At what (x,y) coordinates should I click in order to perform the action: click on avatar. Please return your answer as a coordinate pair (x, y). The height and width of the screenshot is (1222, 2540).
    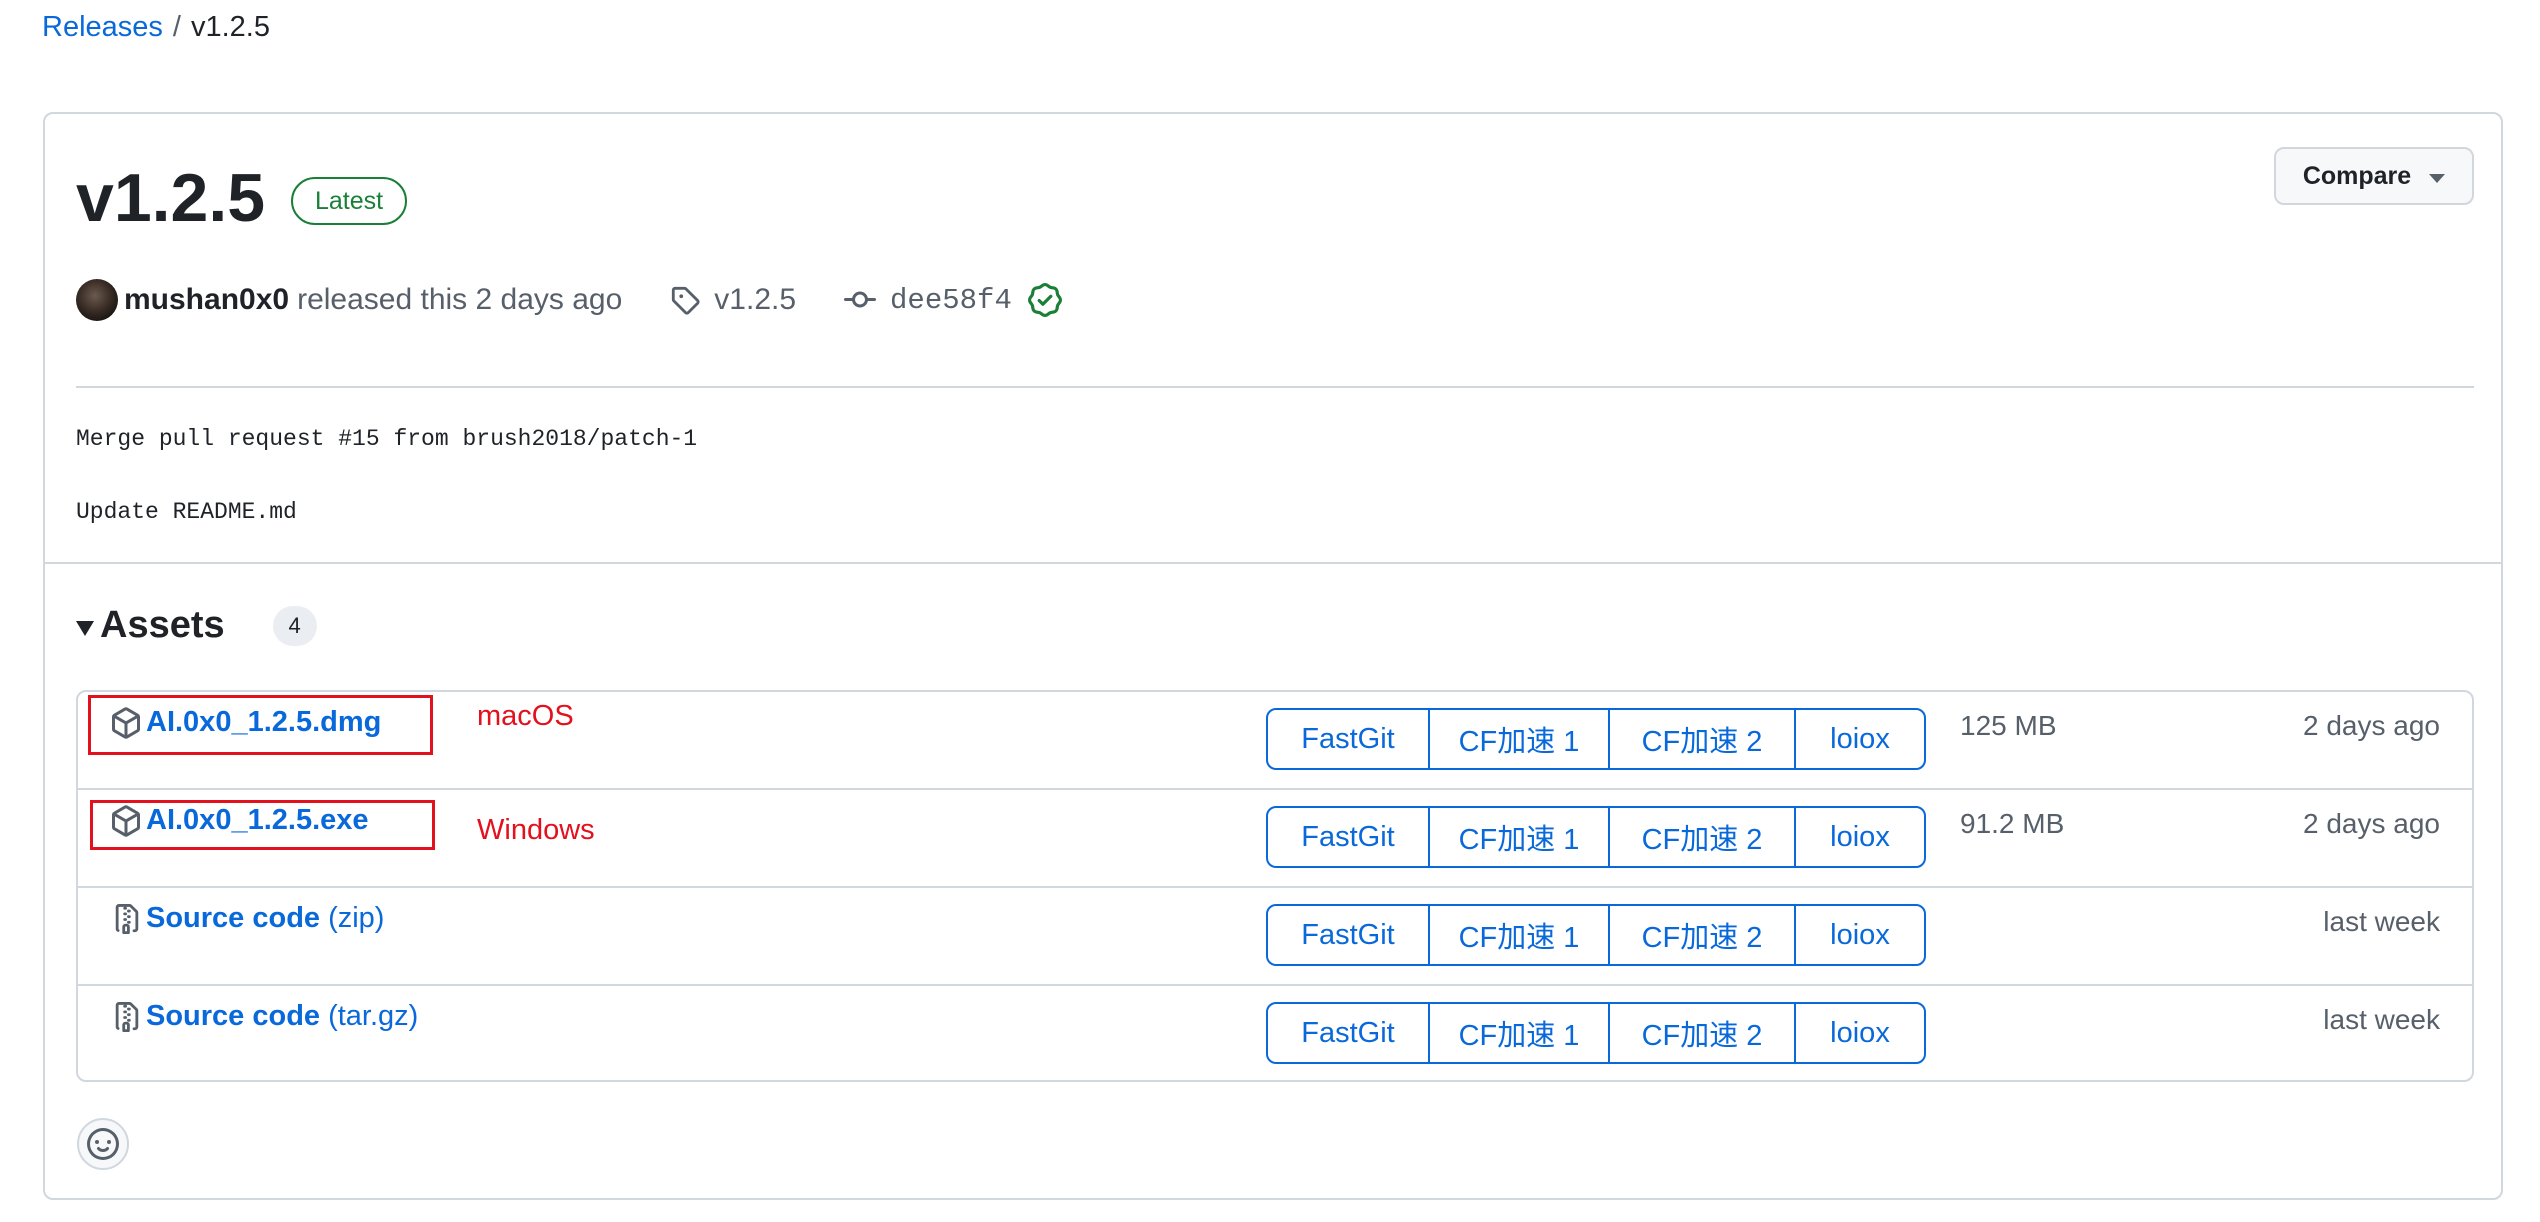
    Looking at the image, I should click on (97, 300).